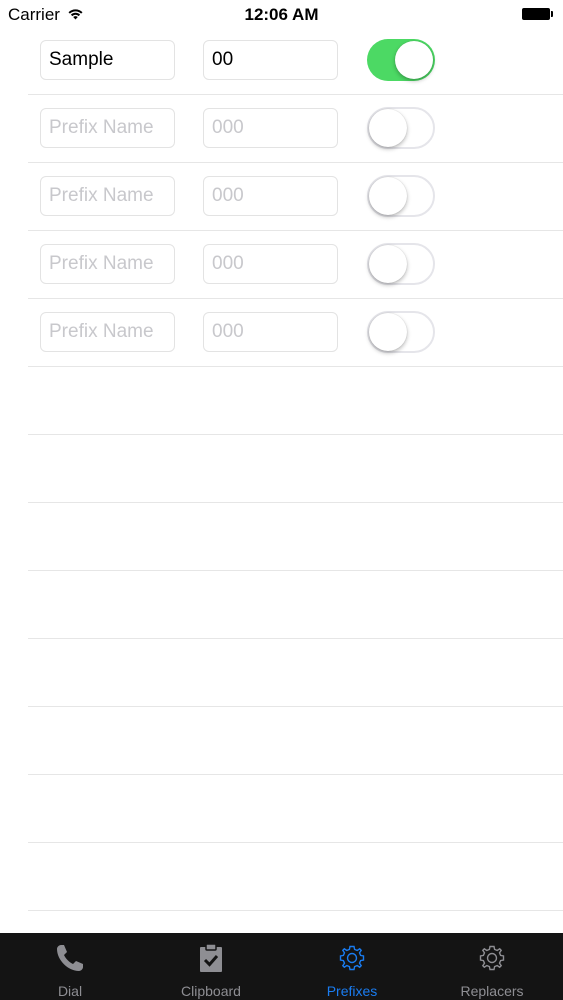 The height and width of the screenshot is (1000, 563). What do you see at coordinates (537, 14) in the screenshot?
I see `battery-icon` at bounding box center [537, 14].